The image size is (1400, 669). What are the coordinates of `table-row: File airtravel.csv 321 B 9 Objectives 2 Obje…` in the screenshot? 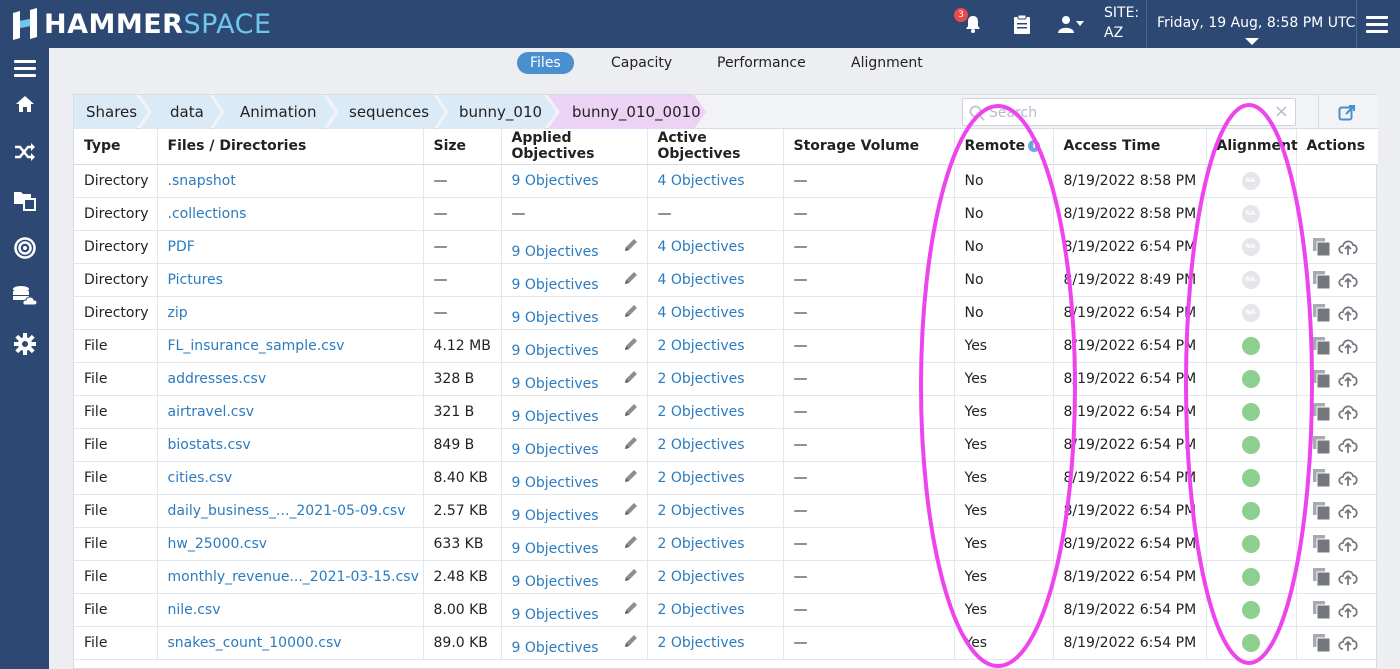 It's located at (726, 412).